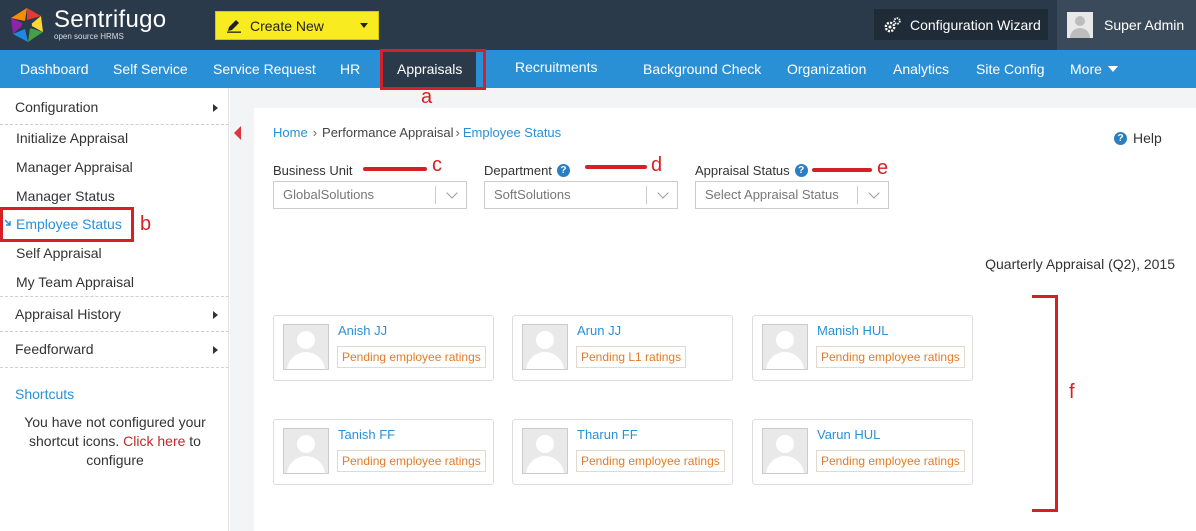  I want to click on configuration-wizard-label: Configuration Wizard, so click(975, 24).